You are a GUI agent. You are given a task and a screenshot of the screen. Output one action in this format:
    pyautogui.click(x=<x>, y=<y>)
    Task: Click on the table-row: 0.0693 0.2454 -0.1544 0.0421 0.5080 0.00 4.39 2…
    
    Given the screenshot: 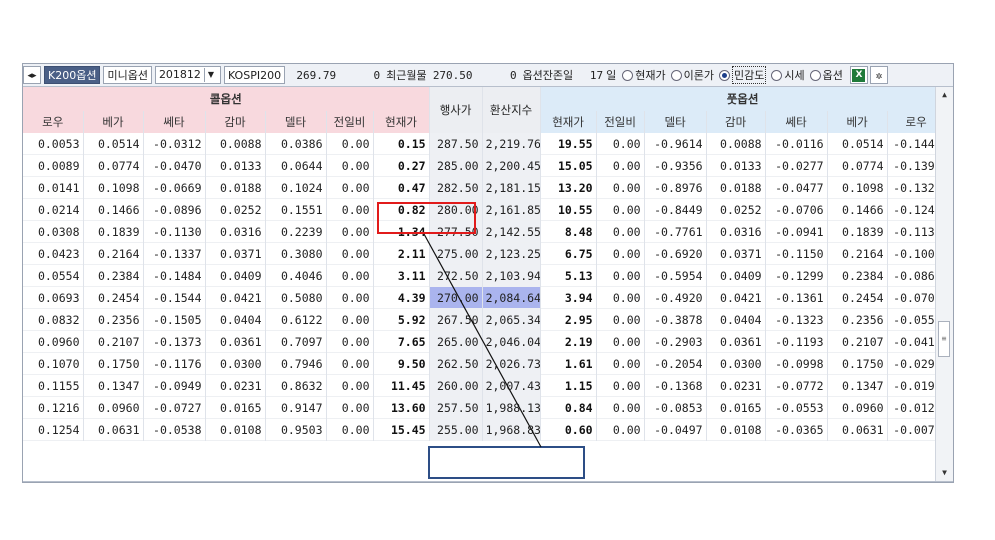 What is the action you would take?
    pyautogui.click(x=484, y=297)
    